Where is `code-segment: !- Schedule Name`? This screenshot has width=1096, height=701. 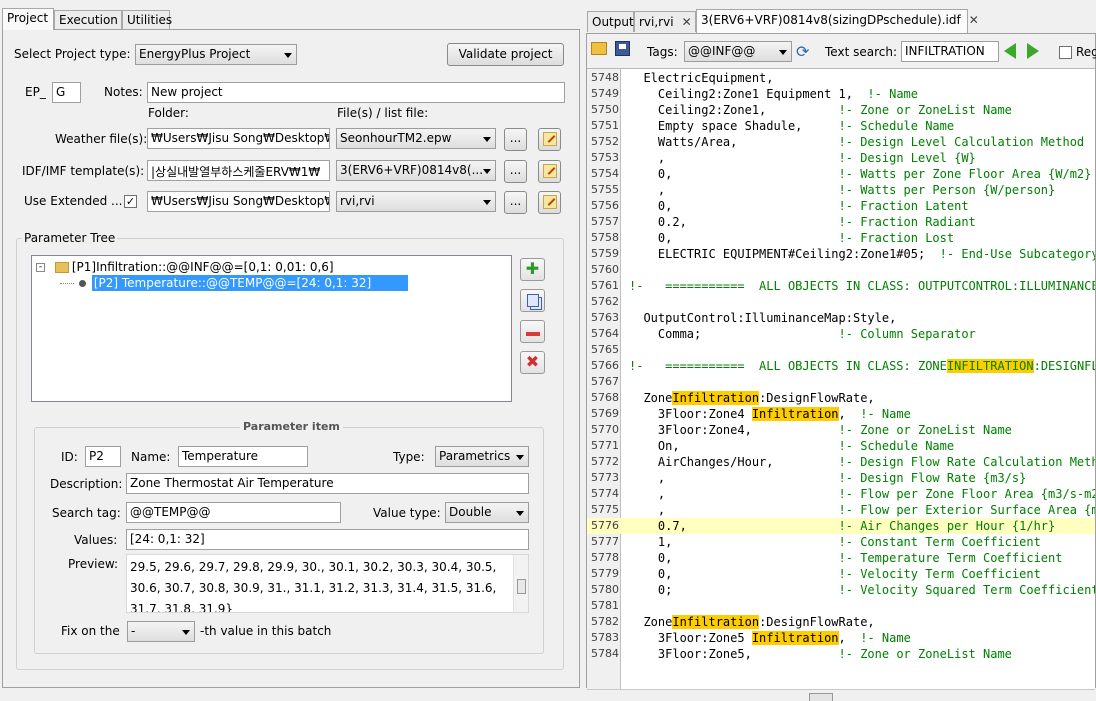 code-segment: !- Schedule Name is located at coordinates (896, 126).